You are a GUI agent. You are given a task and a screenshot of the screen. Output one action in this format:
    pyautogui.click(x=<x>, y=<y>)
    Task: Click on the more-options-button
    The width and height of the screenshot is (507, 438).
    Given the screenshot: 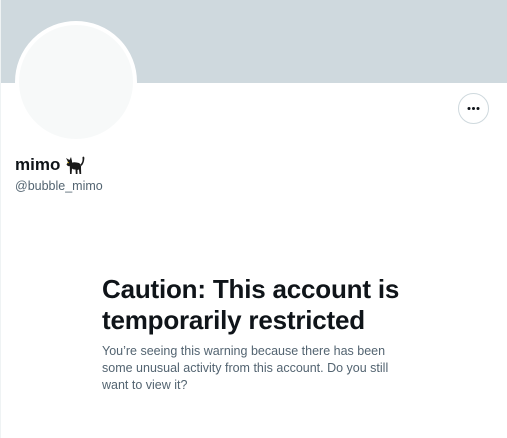 What is the action you would take?
    pyautogui.click(x=473, y=108)
    